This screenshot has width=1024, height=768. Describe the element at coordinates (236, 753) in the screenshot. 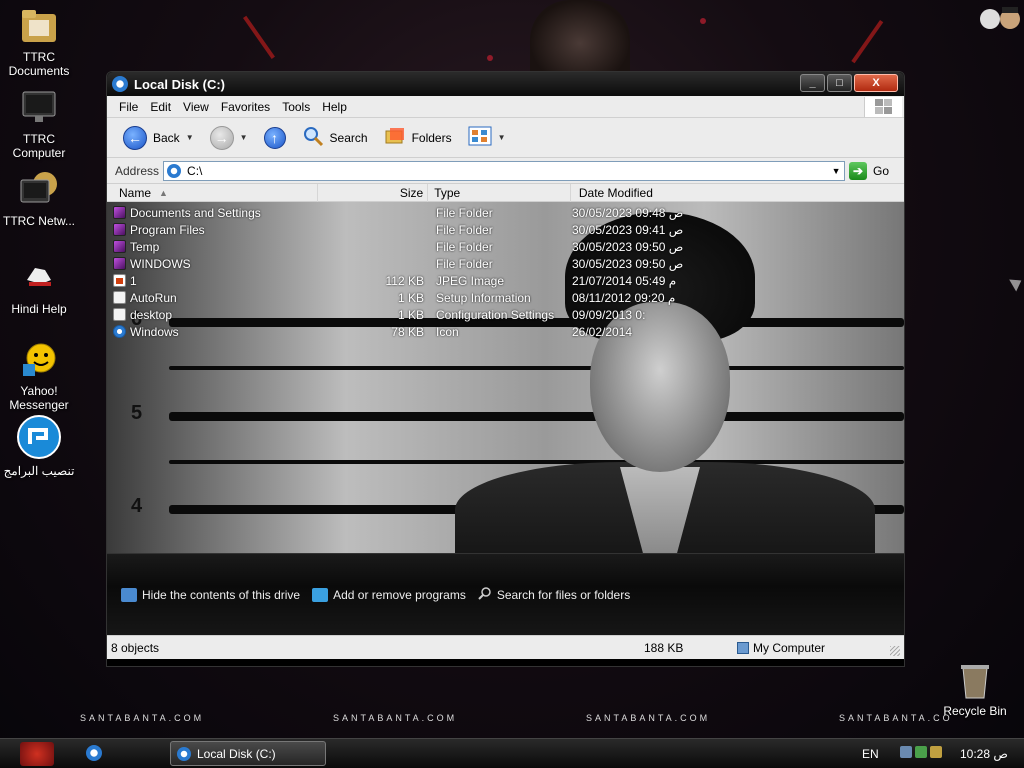

I see `taskbar-window-label: Local Disk (C:)` at that location.